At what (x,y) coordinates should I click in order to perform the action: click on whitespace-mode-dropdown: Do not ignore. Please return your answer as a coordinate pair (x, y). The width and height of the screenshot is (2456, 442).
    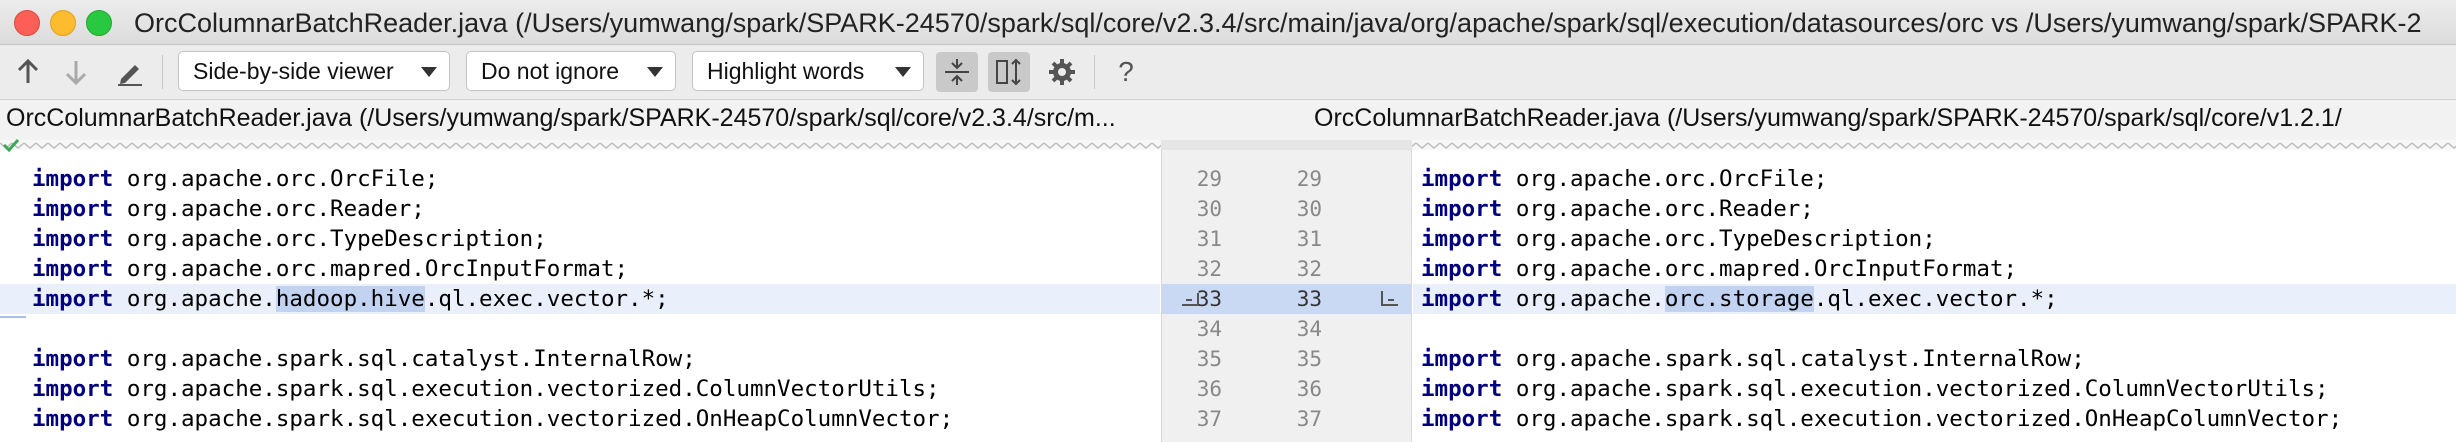
    Looking at the image, I should click on (571, 71).